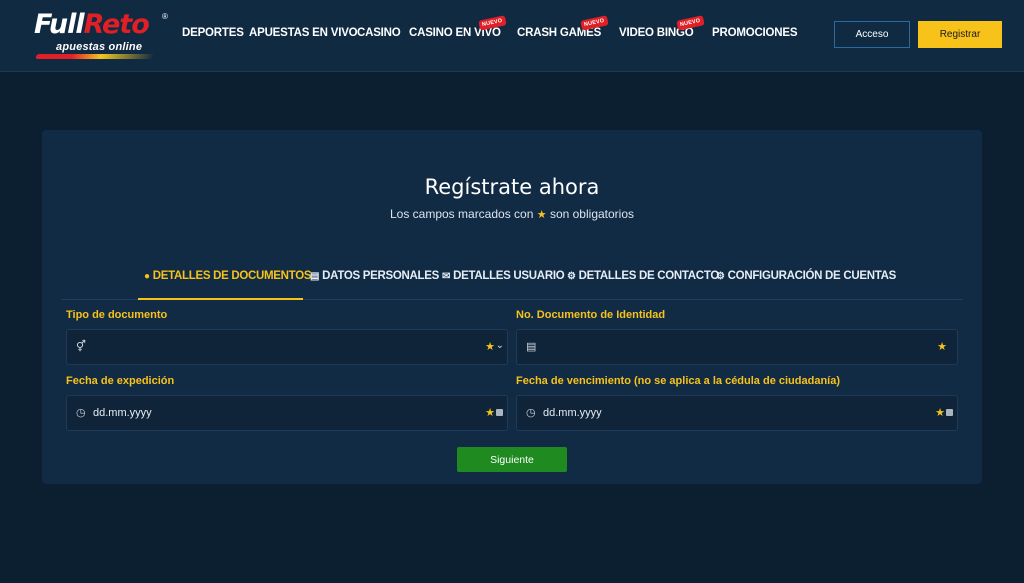 The width and height of the screenshot is (1024, 583). I want to click on expiry-date-placeholder: dd.mm.yyyy, so click(572, 413).